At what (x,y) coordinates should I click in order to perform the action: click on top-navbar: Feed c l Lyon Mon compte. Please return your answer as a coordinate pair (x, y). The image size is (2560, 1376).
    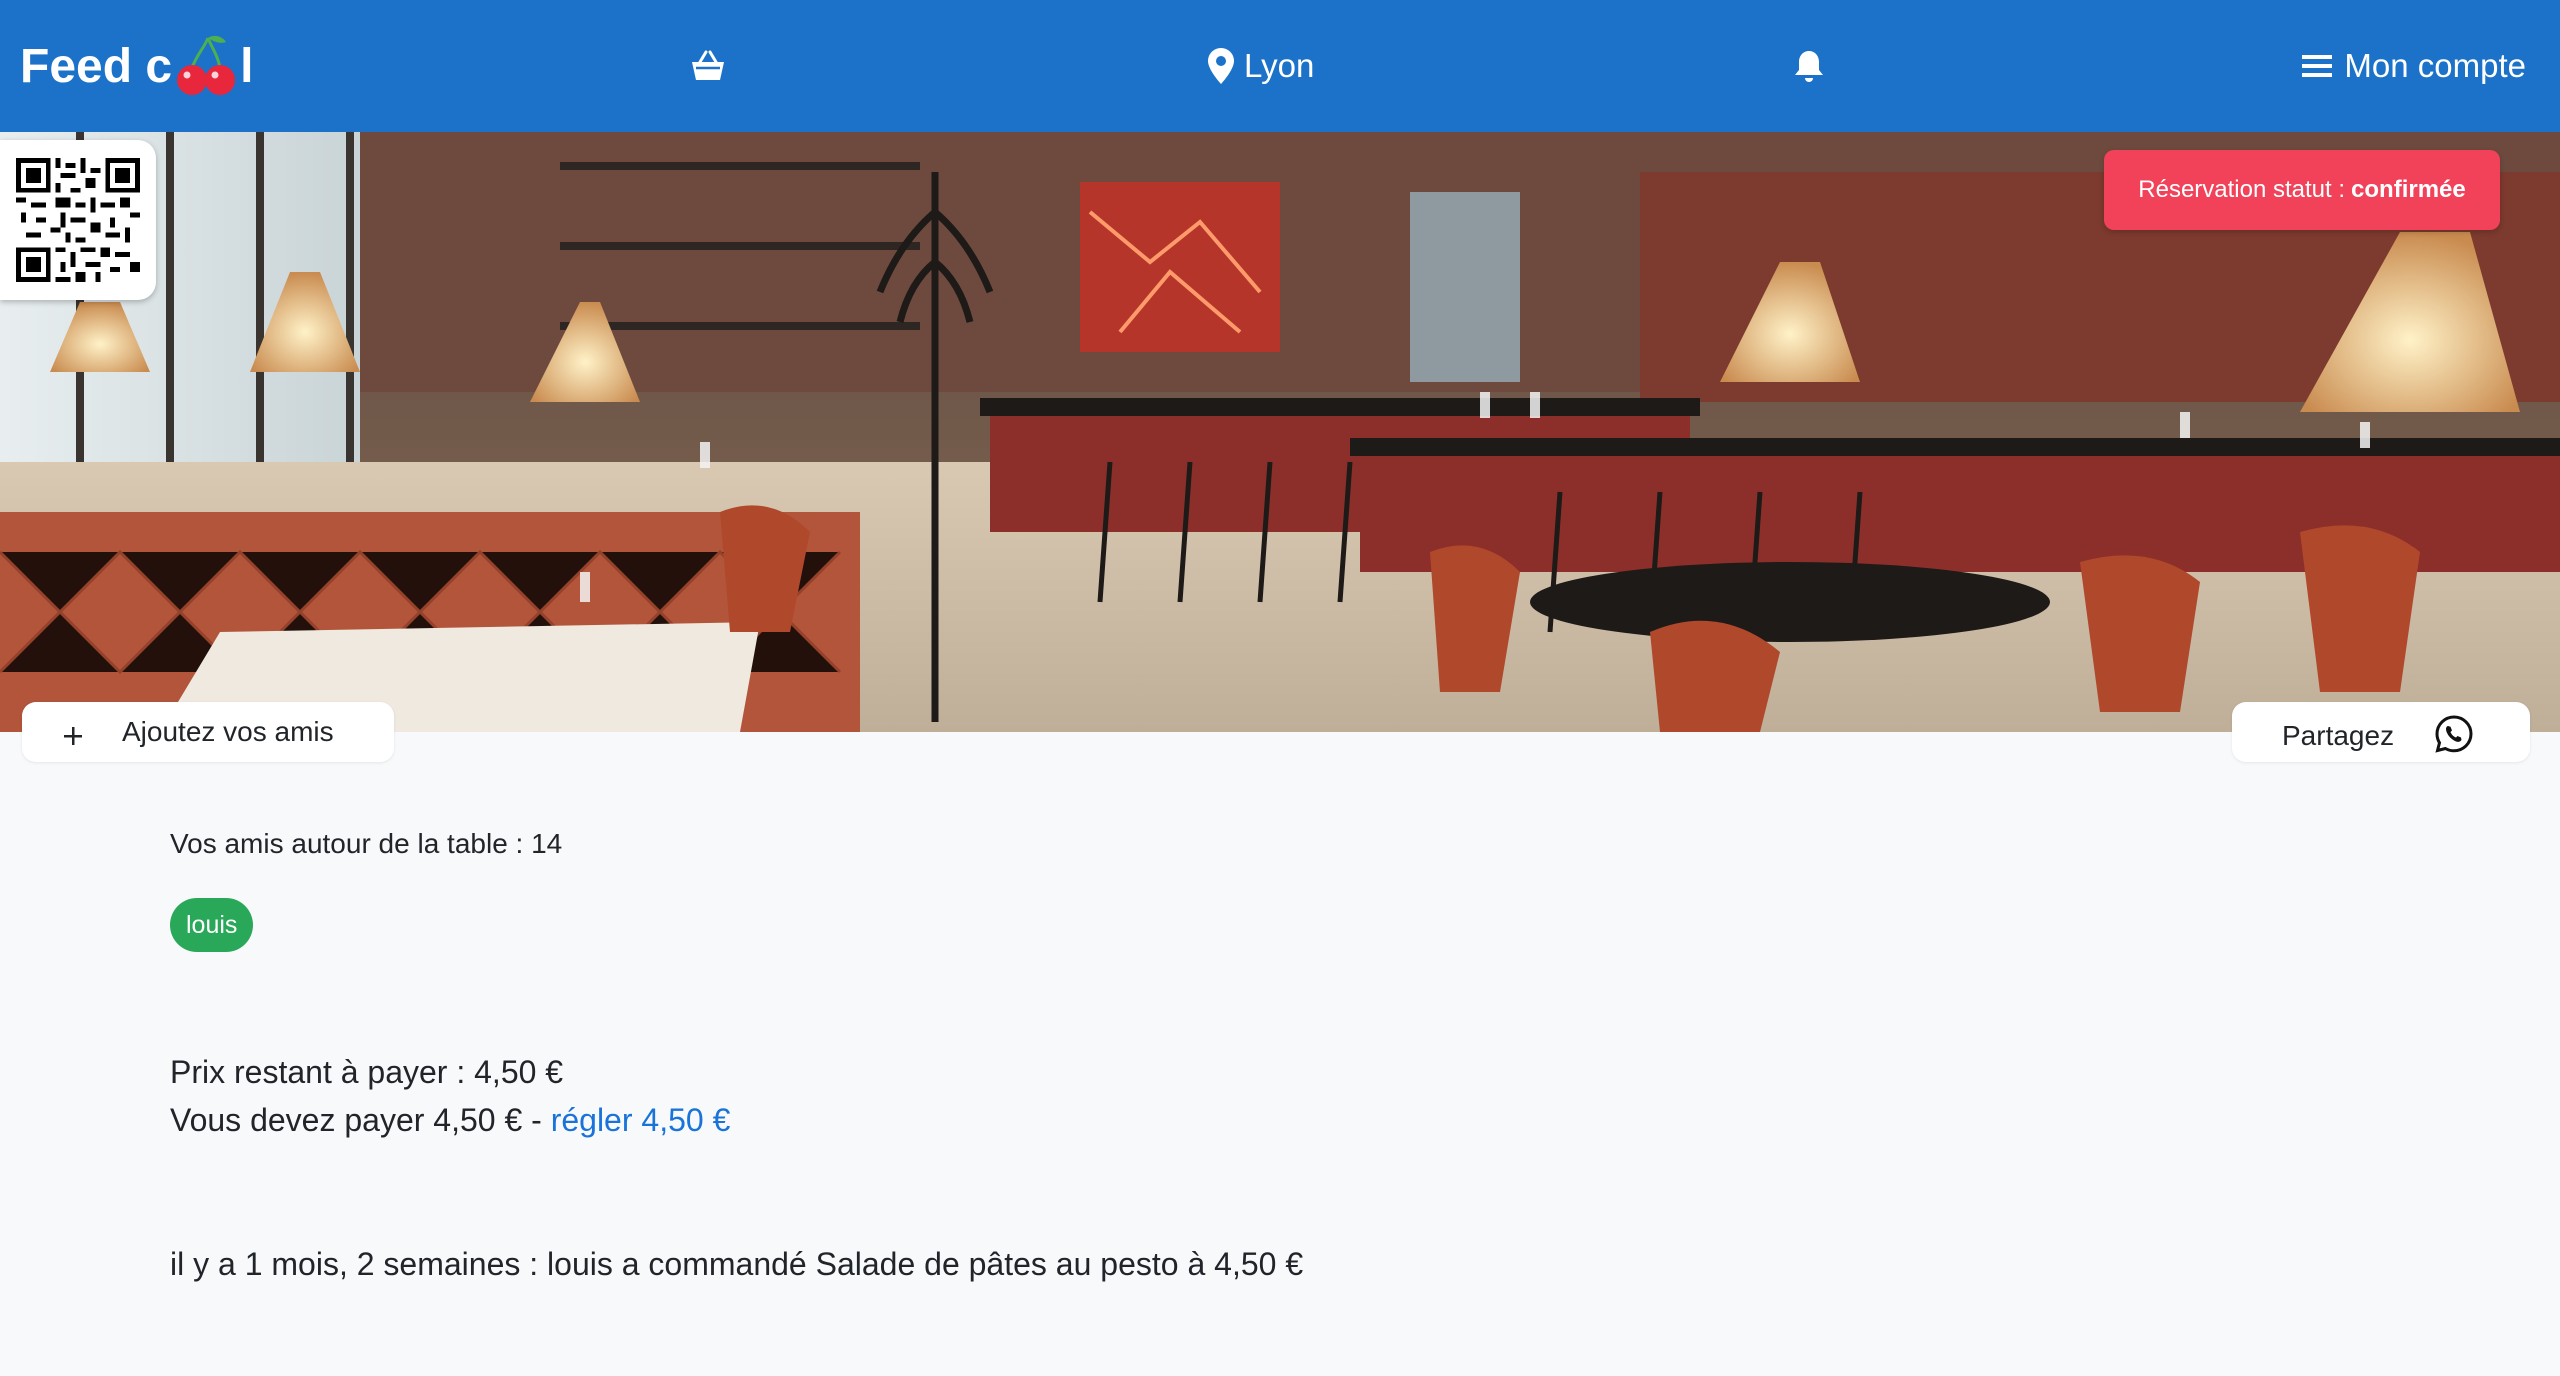
    Looking at the image, I should click on (1280, 66).